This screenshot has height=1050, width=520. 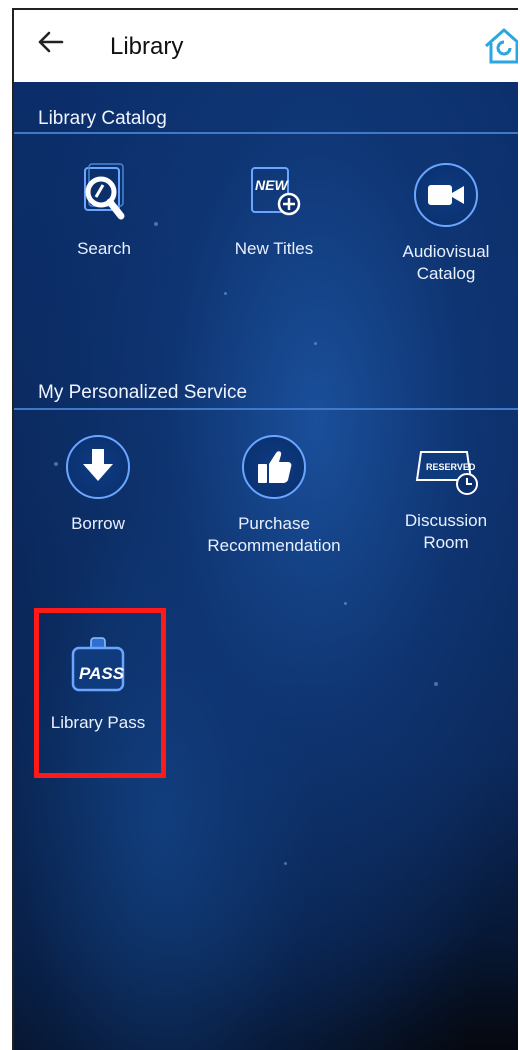 I want to click on thumbs-up-icon, so click(x=274, y=470).